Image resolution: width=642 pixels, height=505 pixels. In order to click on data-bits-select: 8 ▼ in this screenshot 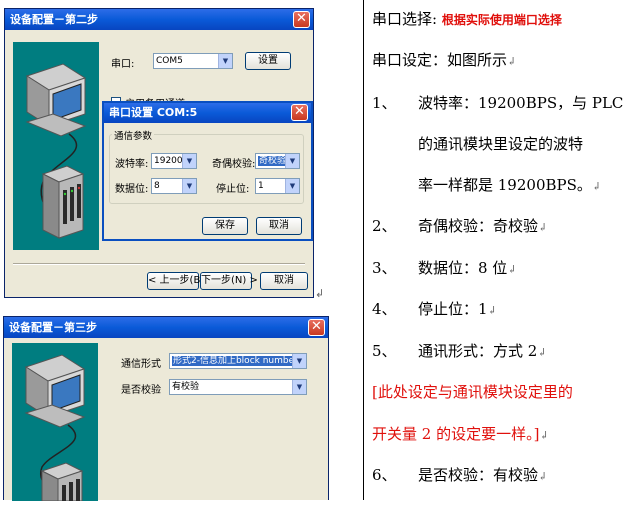, I will do `click(174, 186)`.